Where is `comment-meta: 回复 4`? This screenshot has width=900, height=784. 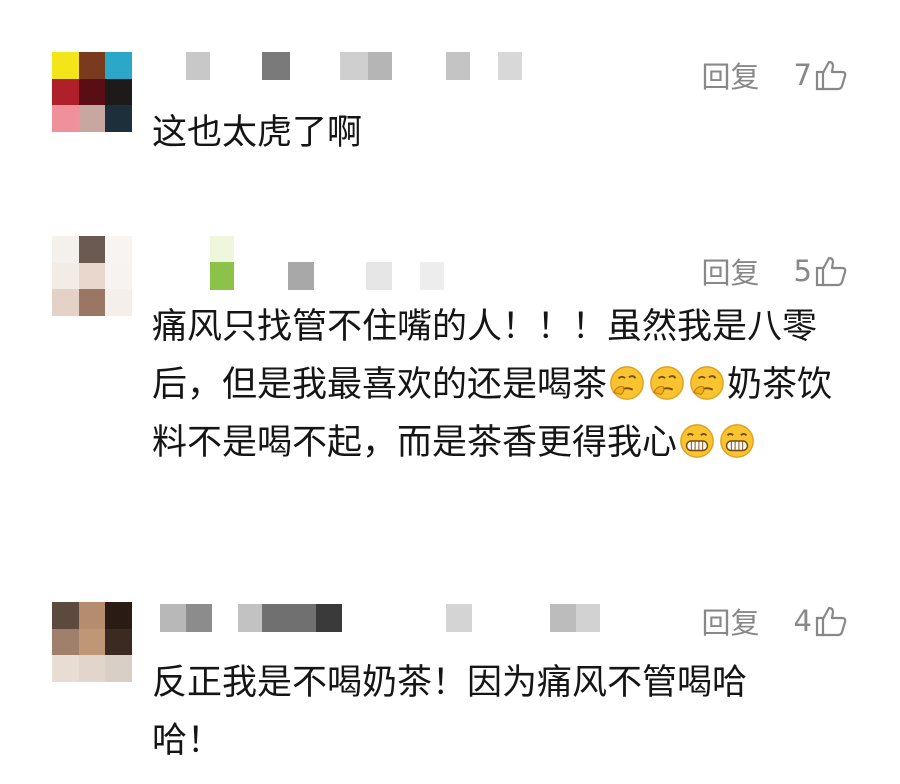 comment-meta: 回复 4 is located at coordinates (775, 621).